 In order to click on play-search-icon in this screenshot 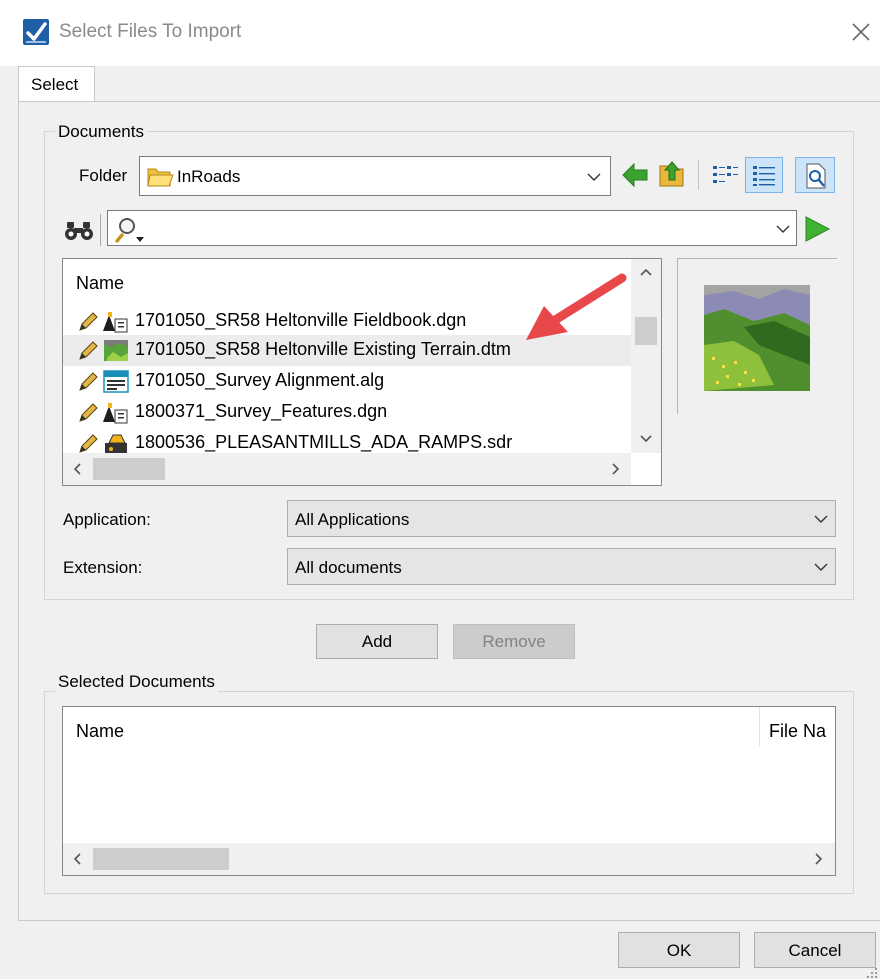, I will do `click(817, 229)`.